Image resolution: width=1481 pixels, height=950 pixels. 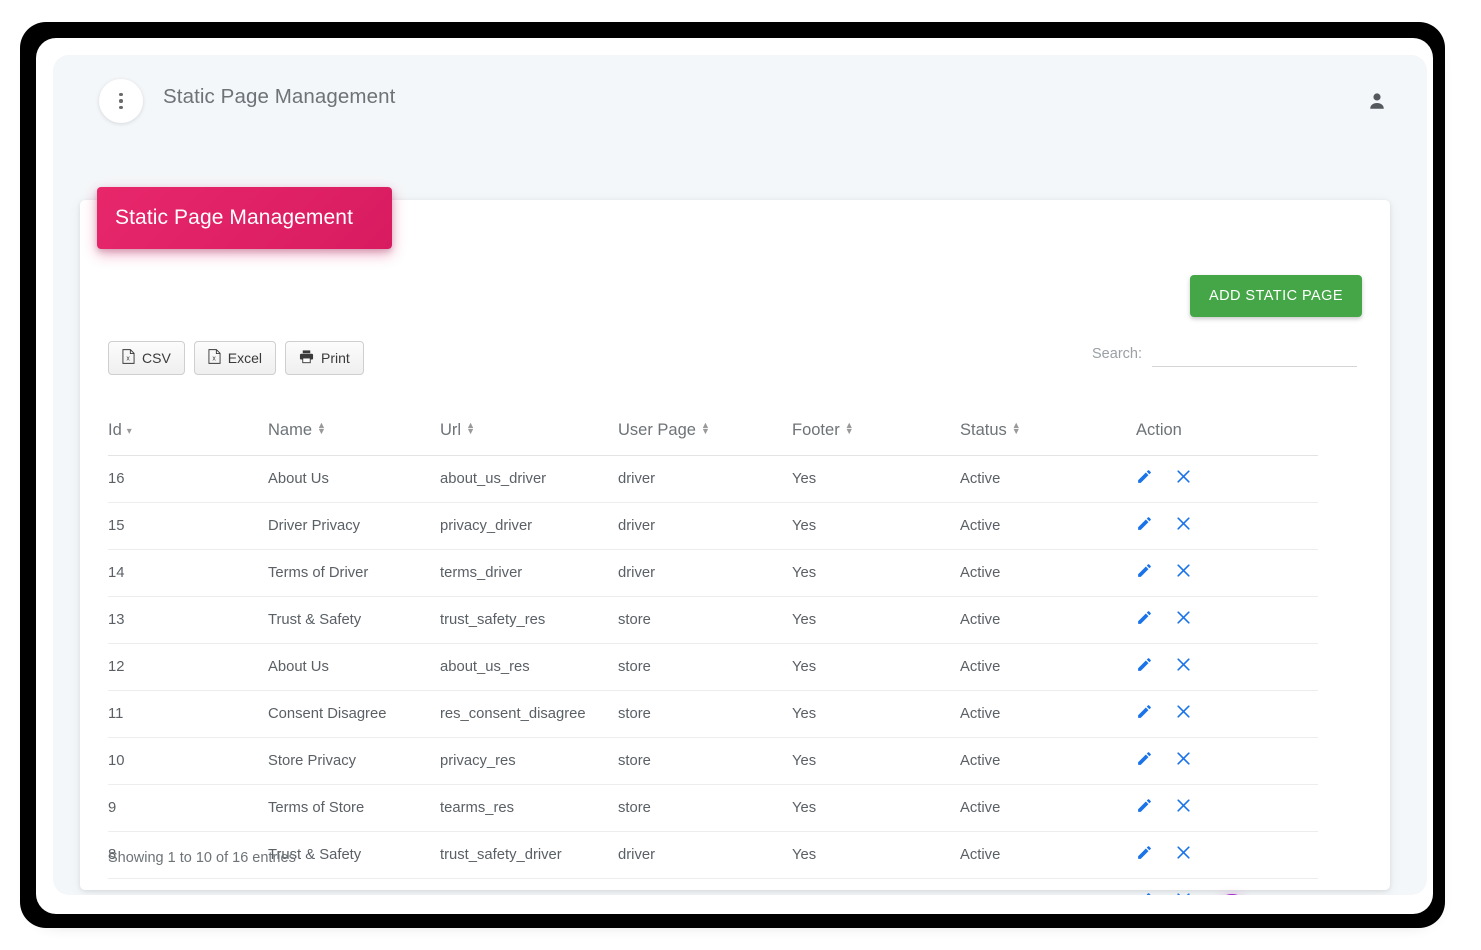 I want to click on cell-url: hospitality, so click(x=529, y=886).